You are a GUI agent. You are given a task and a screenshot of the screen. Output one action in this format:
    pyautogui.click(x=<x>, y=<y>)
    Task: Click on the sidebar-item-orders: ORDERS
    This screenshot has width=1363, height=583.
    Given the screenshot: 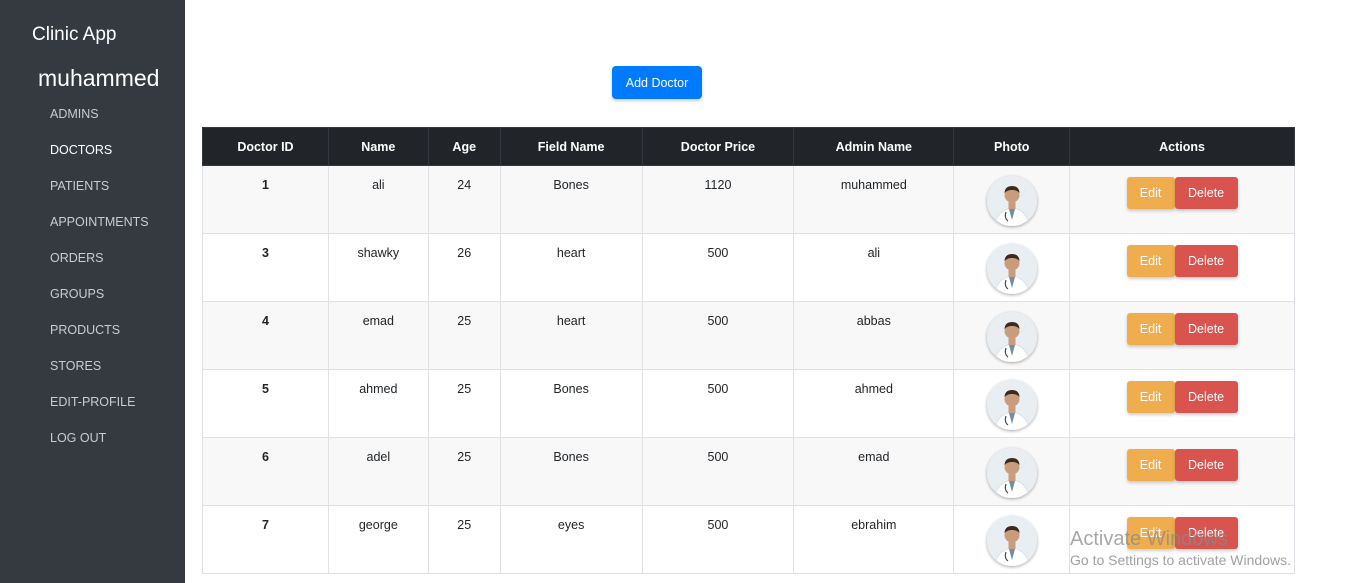 What is the action you would take?
    pyautogui.click(x=92, y=258)
    